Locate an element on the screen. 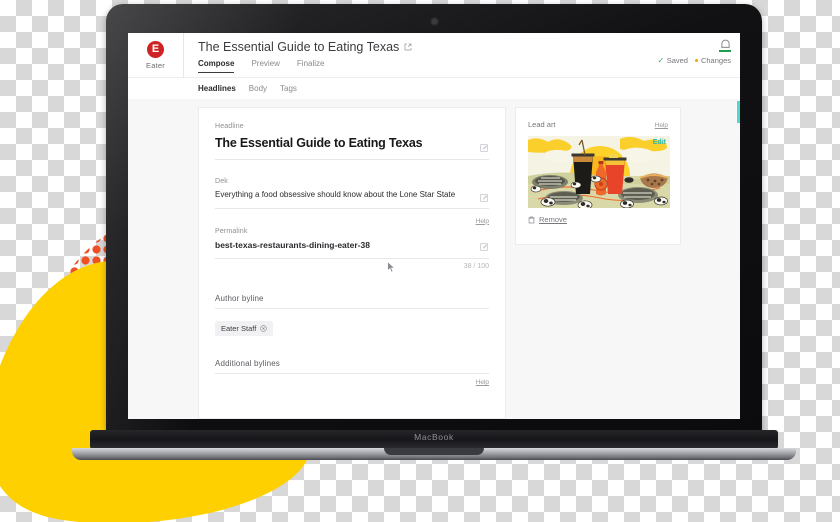  section-tabs: Headlines Body Tags is located at coordinates (434, 88).